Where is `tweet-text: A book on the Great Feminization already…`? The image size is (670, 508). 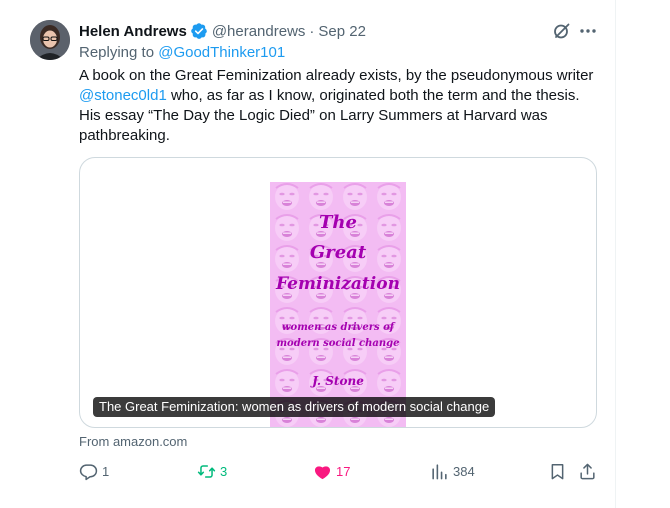 tweet-text: A book on the Great Feminization already… is located at coordinates (339, 106).